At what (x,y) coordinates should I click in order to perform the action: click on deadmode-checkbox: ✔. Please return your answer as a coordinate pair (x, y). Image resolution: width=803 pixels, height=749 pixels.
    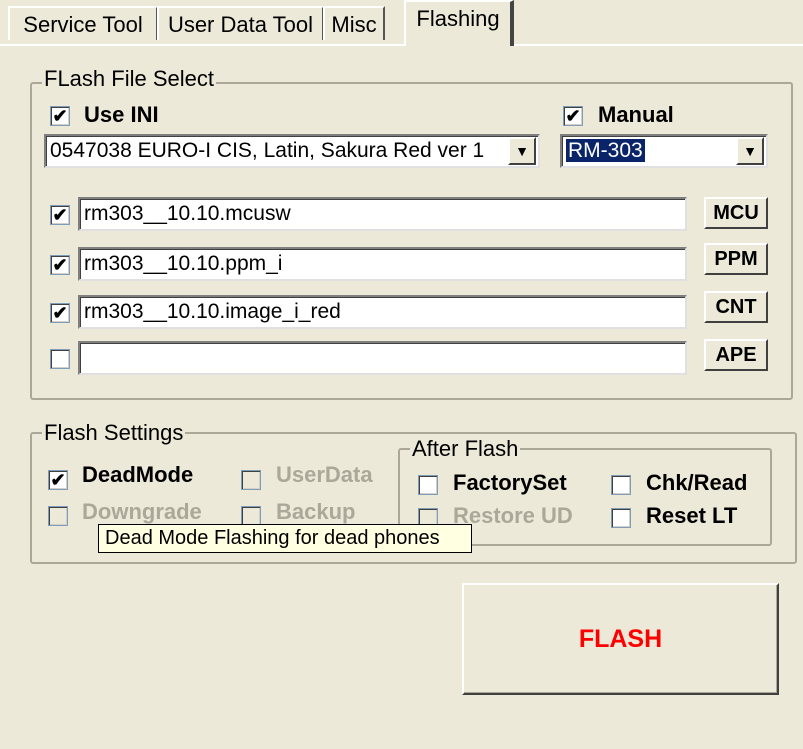
    Looking at the image, I should click on (58, 480).